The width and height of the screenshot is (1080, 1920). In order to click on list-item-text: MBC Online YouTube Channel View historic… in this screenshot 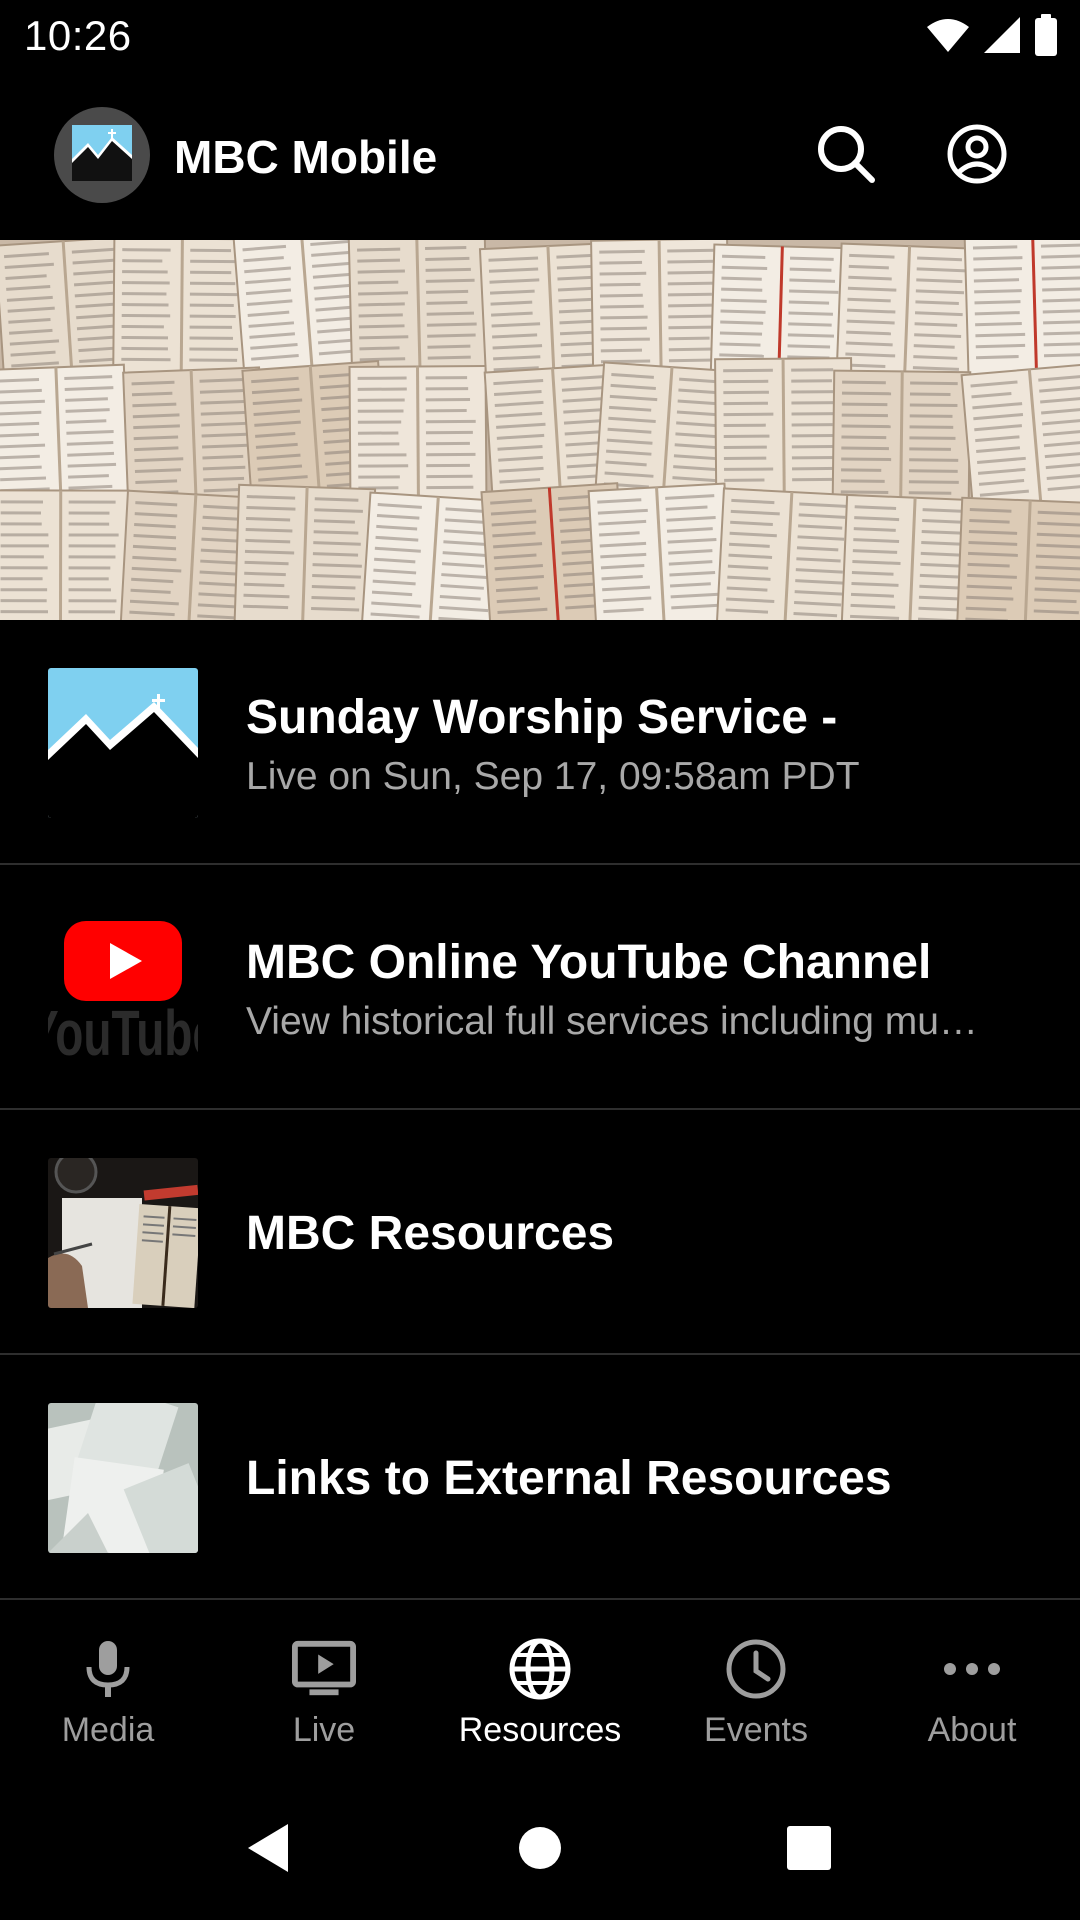, I will do `click(643, 989)`.